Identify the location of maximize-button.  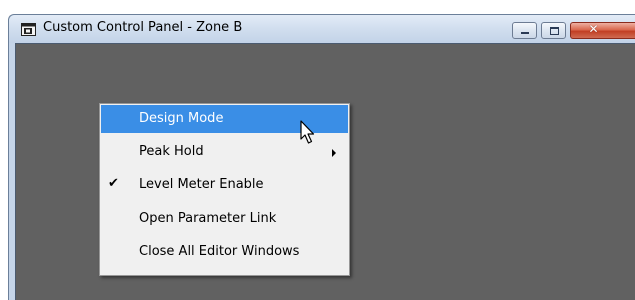
(553, 30).